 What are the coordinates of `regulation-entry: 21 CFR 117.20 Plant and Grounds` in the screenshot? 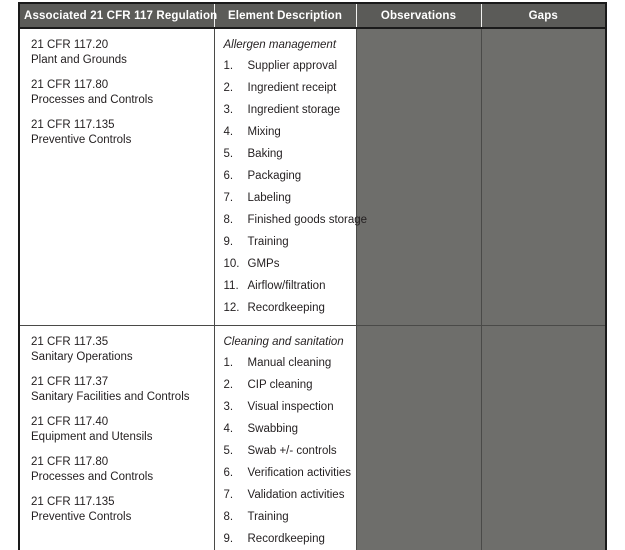 It's located at (122, 52).